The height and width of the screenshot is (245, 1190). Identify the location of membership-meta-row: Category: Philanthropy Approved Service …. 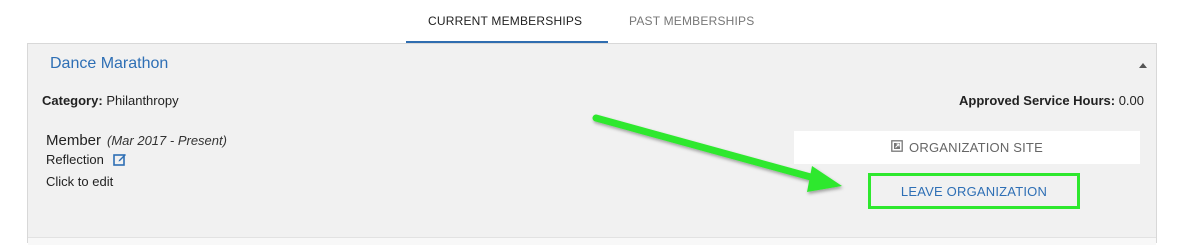
(592, 100).